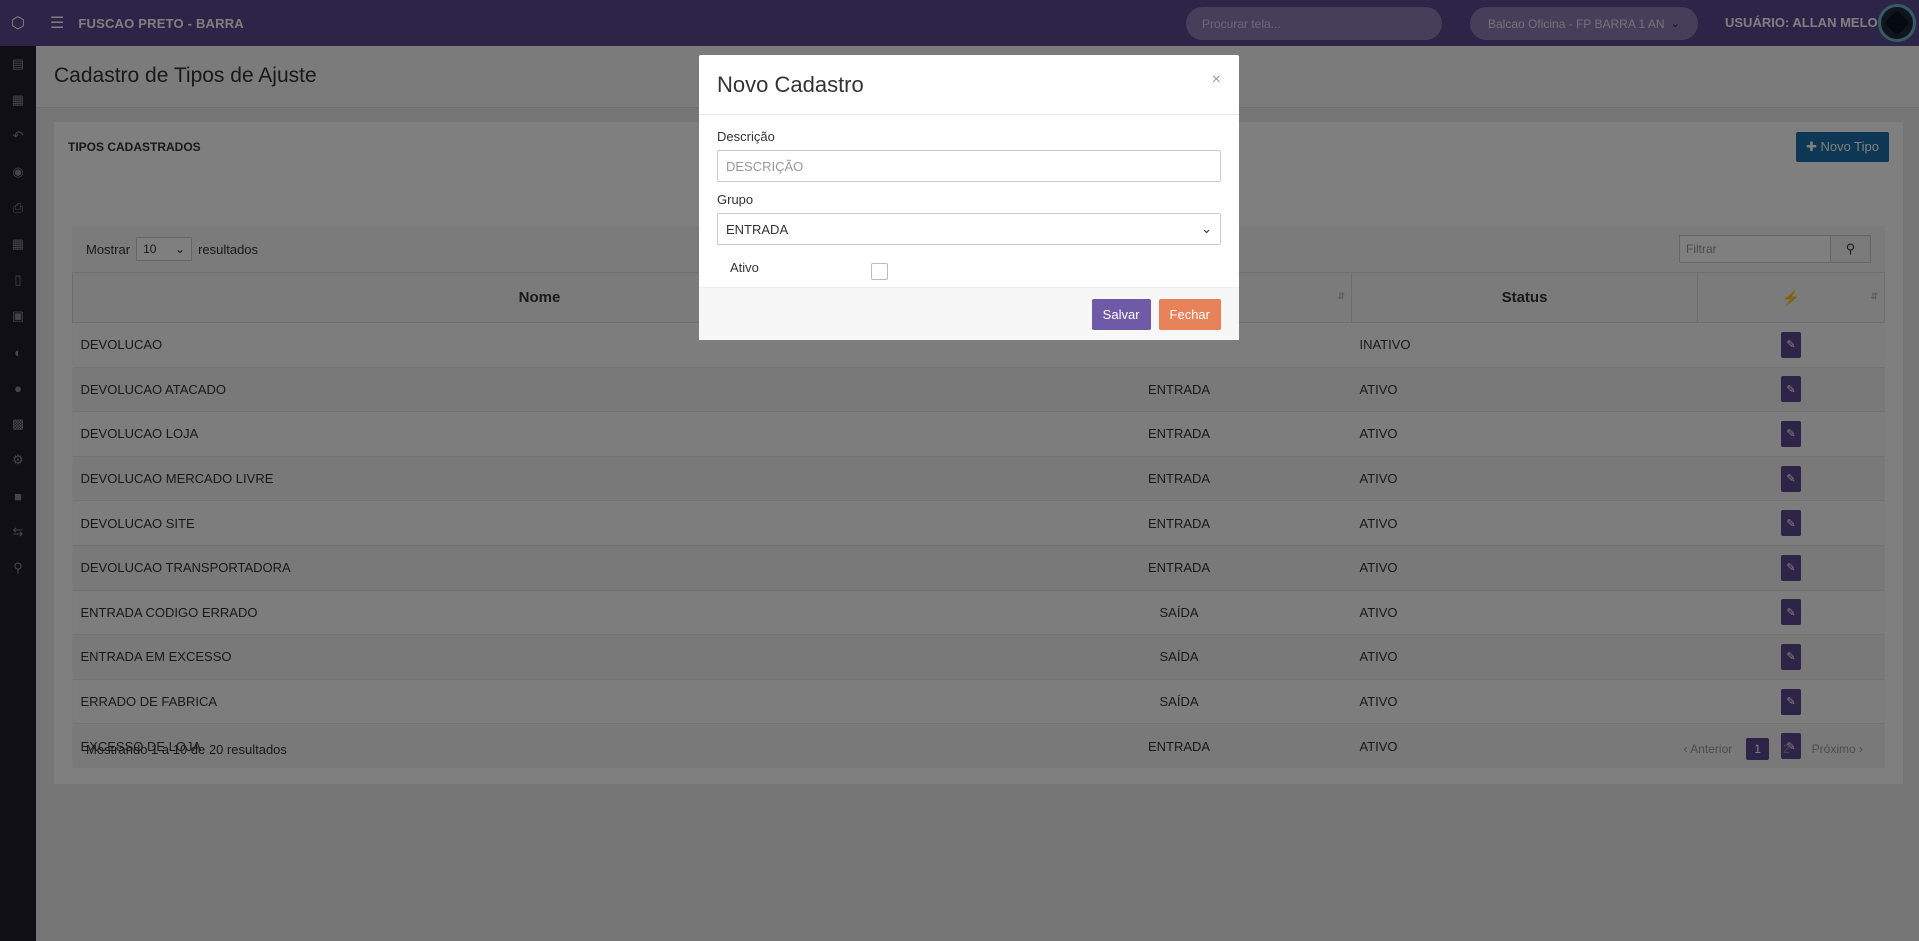 This screenshot has height=941, width=1919. I want to click on description-label: Descrição, so click(746, 136).